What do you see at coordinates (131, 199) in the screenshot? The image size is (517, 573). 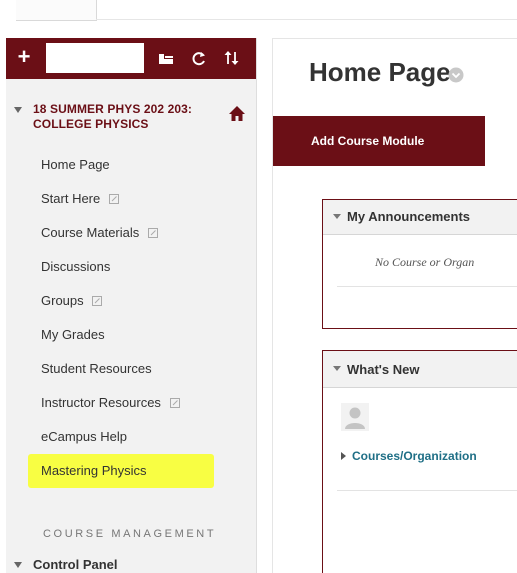 I see `menu-item-start-here: Start Here` at bounding box center [131, 199].